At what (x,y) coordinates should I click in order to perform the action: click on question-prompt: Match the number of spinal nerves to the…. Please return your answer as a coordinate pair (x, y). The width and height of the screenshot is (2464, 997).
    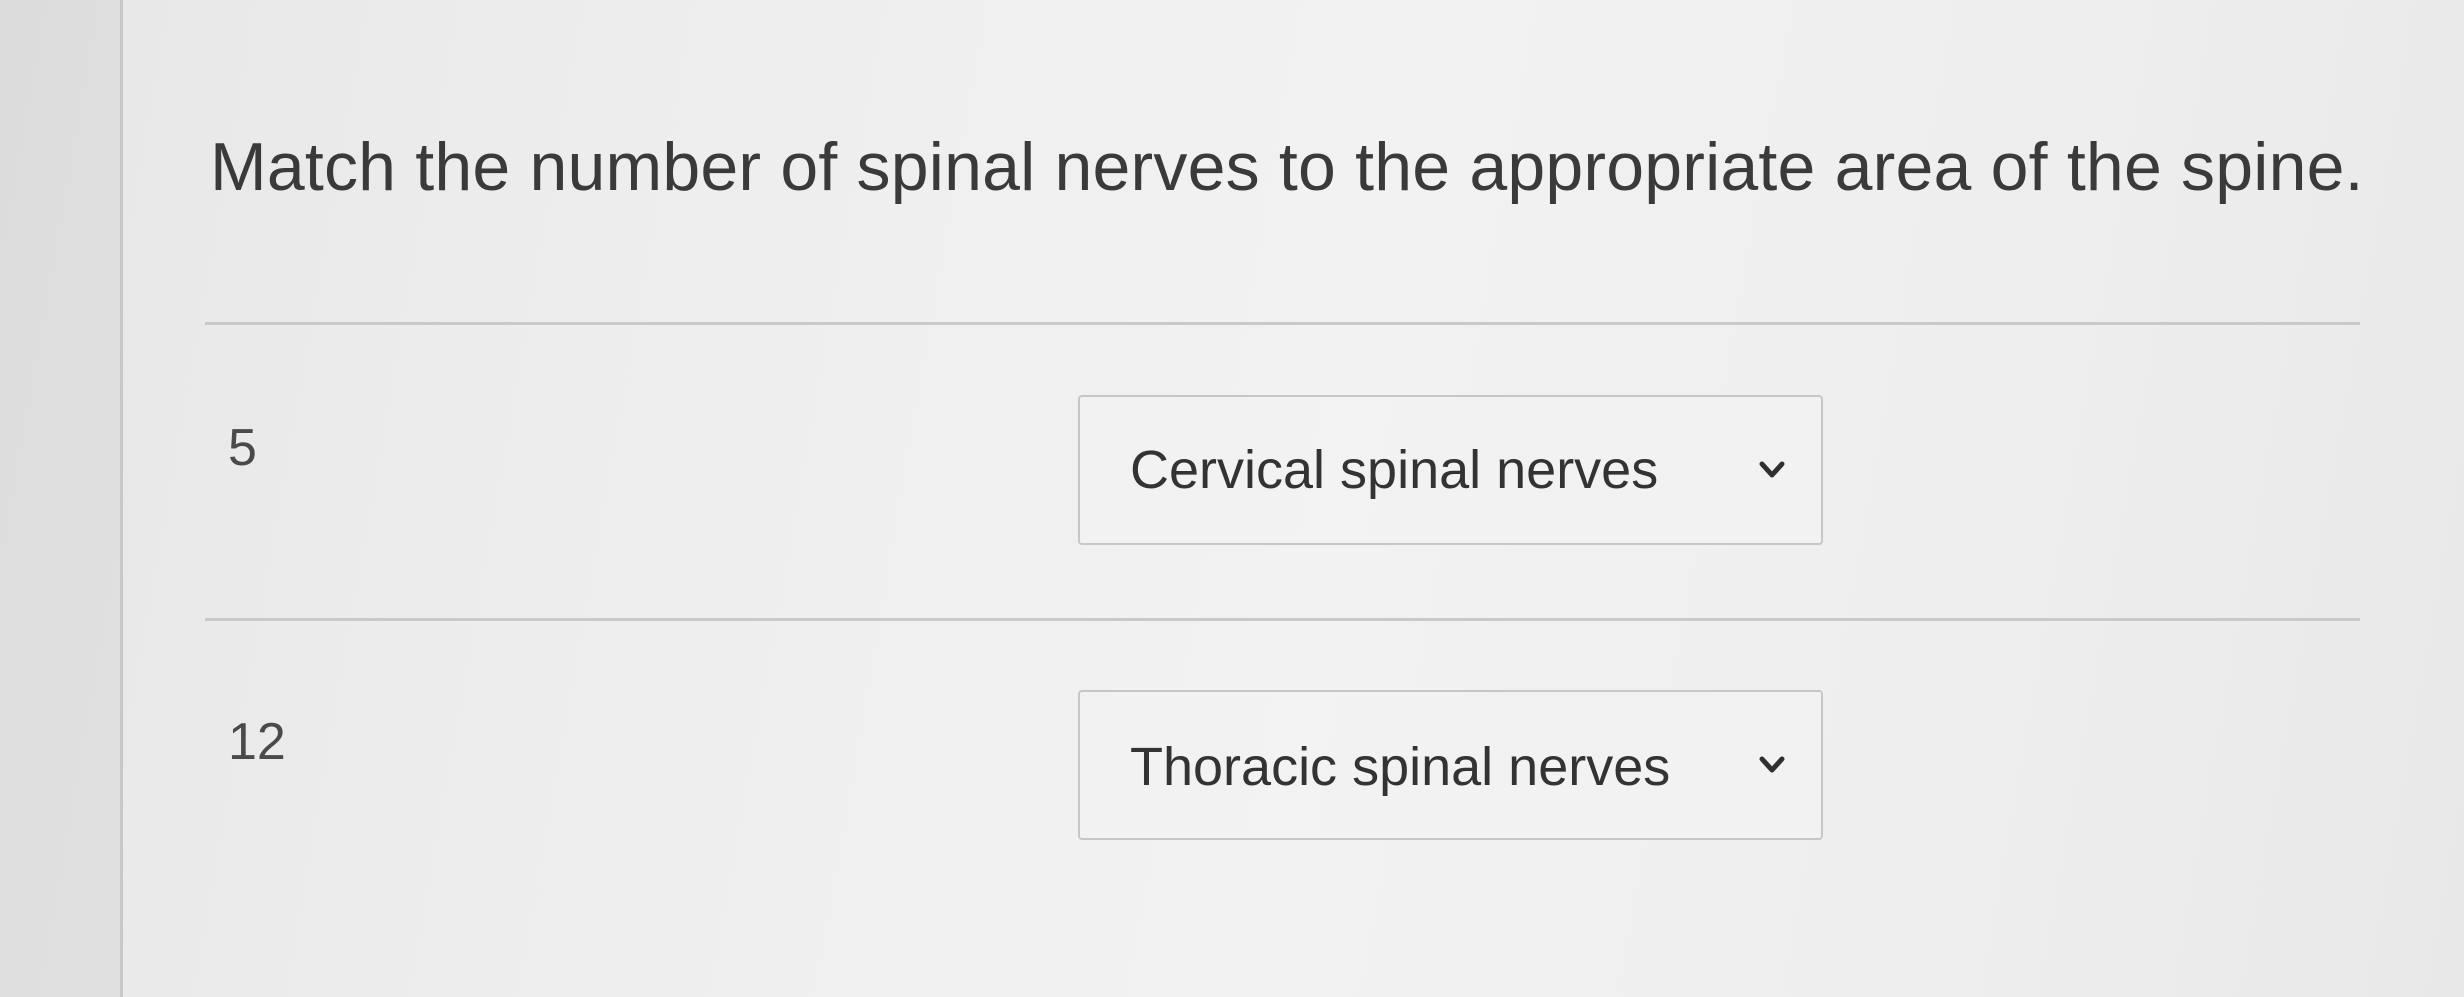
    Looking at the image, I should click on (1287, 167).